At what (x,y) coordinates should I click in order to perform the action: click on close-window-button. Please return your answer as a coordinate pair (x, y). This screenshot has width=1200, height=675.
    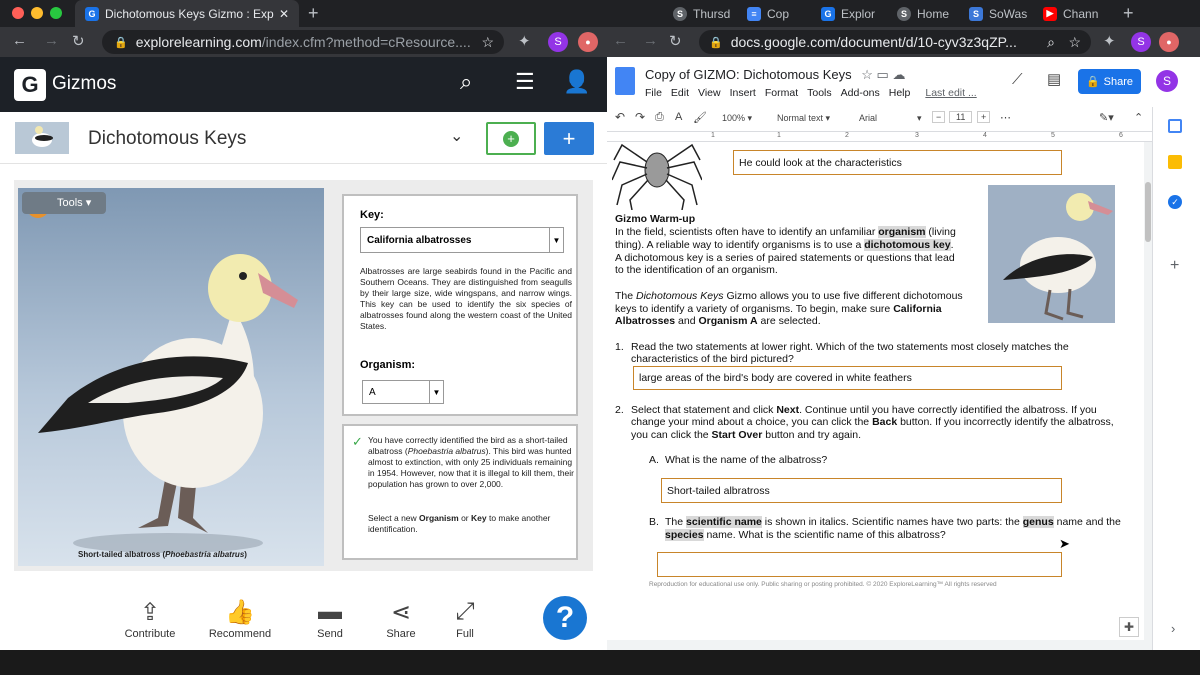
    Looking at the image, I should click on (18, 13).